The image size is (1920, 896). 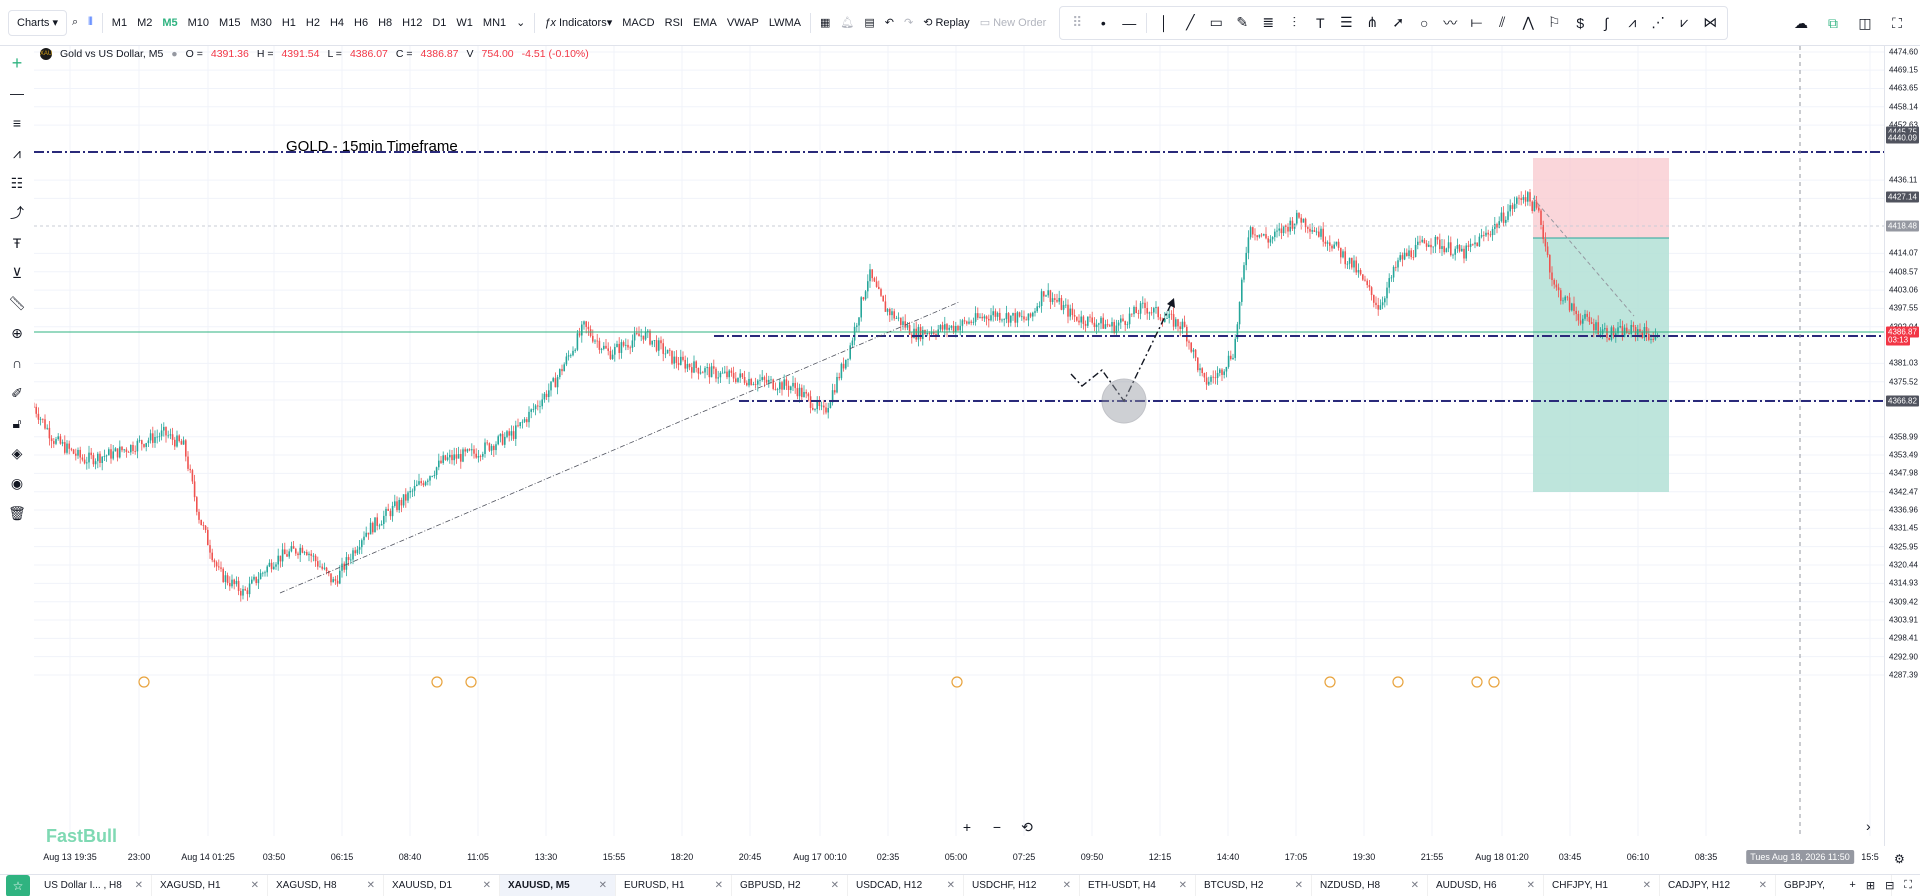 I want to click on timeframe-more-button: ⌄, so click(x=520, y=23).